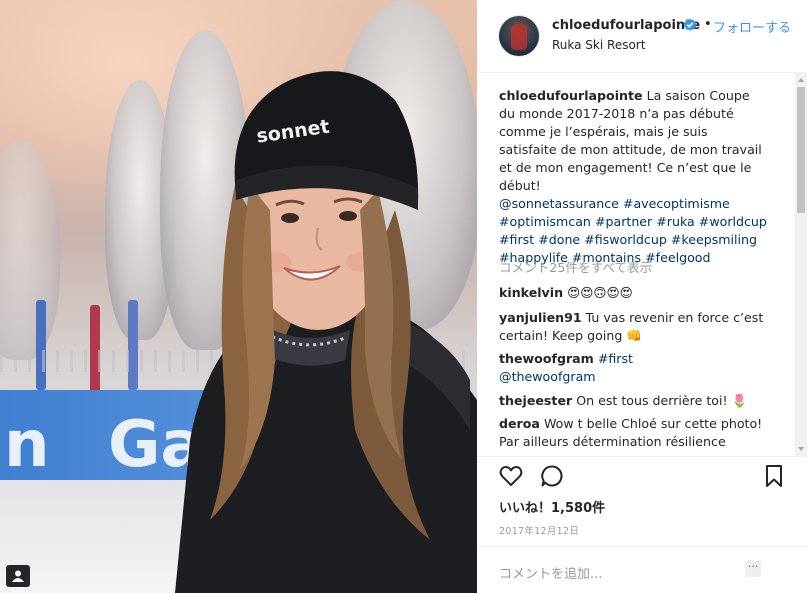 The width and height of the screenshot is (807, 594). I want to click on caption-tag: #partner, so click(623, 221).